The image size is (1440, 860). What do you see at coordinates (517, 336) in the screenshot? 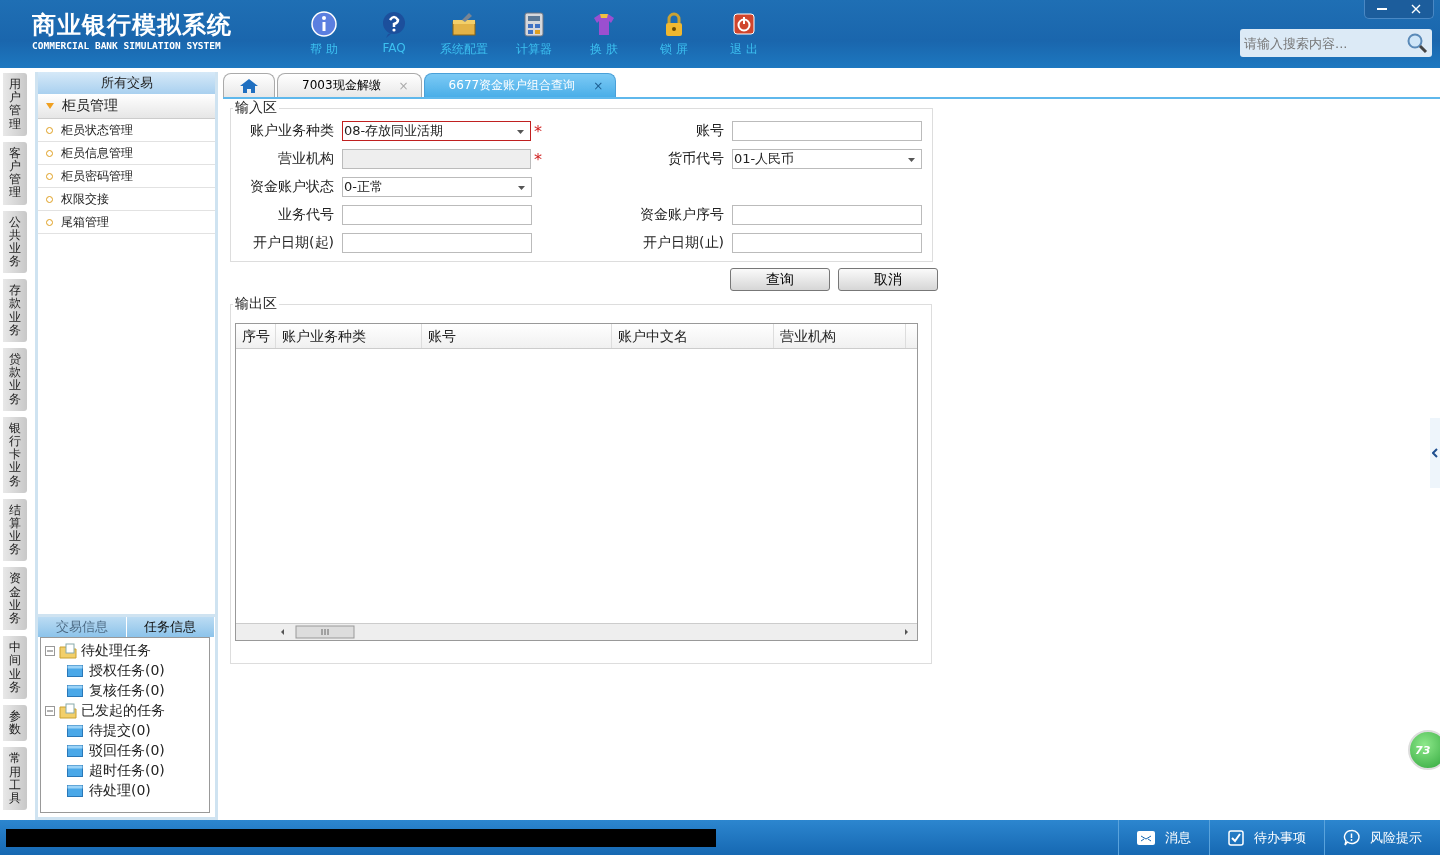
I see `column-header: 账号` at bounding box center [517, 336].